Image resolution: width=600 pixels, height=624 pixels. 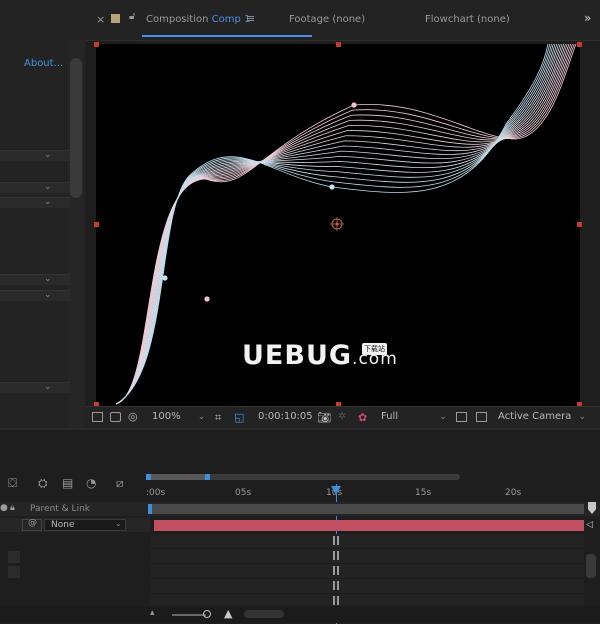 I want to click on work-area-start, so click(x=150, y=509).